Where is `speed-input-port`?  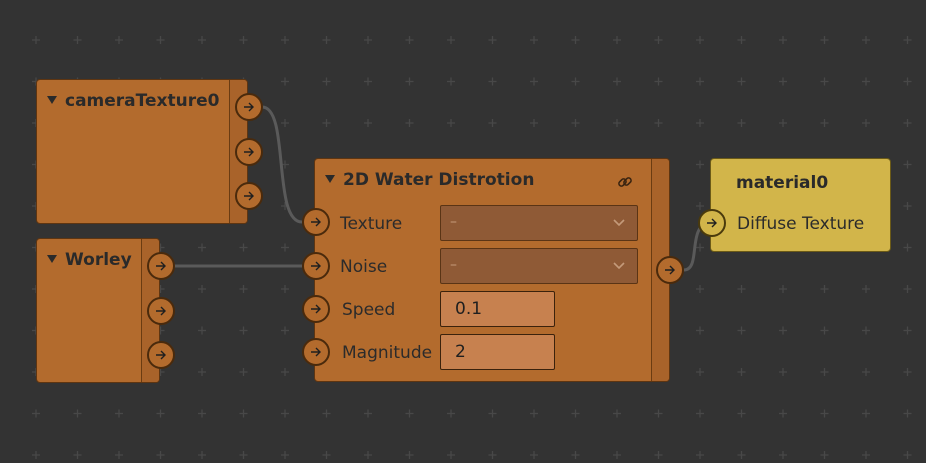 speed-input-port is located at coordinates (316, 309).